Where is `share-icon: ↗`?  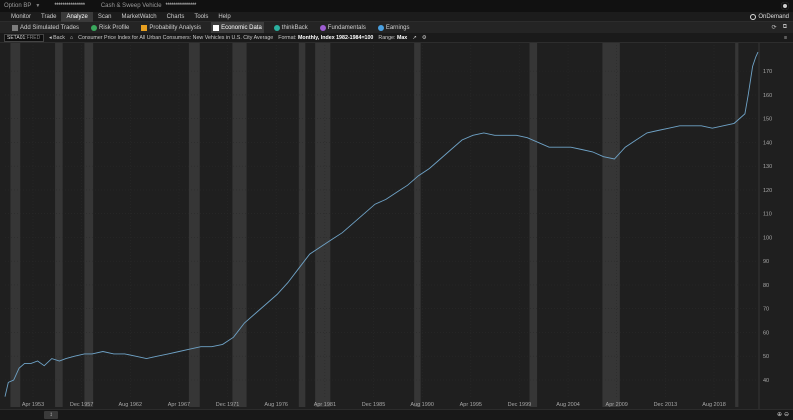
share-icon: ↗ is located at coordinates (414, 38).